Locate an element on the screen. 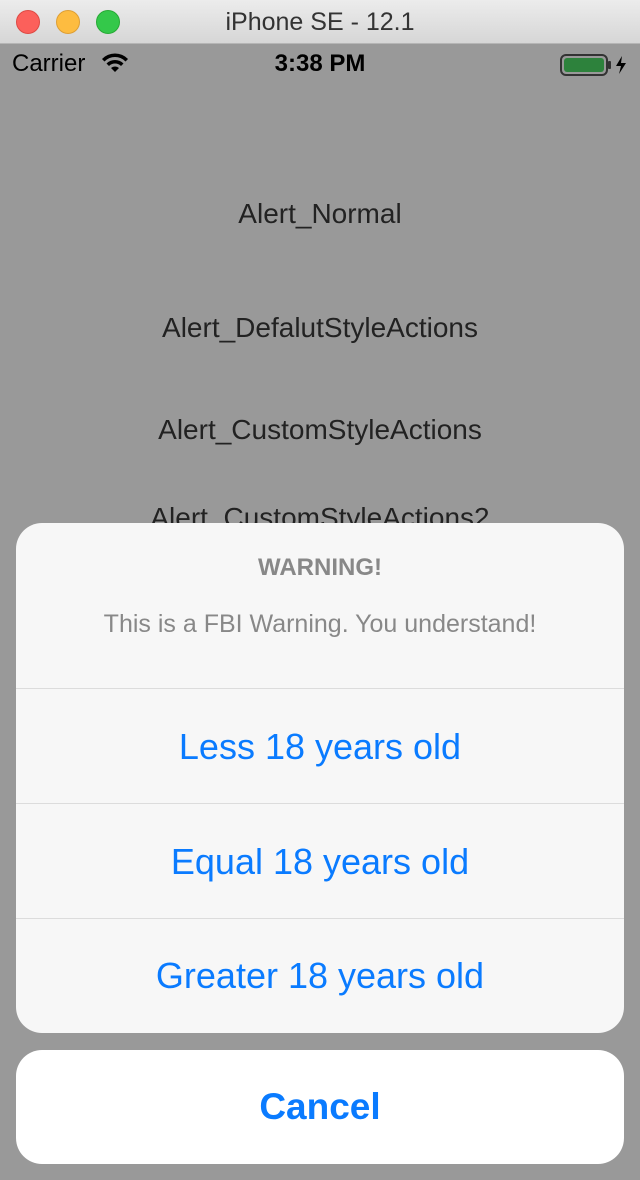 The height and width of the screenshot is (1180, 640). action-less-18-button: Less 18 years old is located at coordinates (320, 746).